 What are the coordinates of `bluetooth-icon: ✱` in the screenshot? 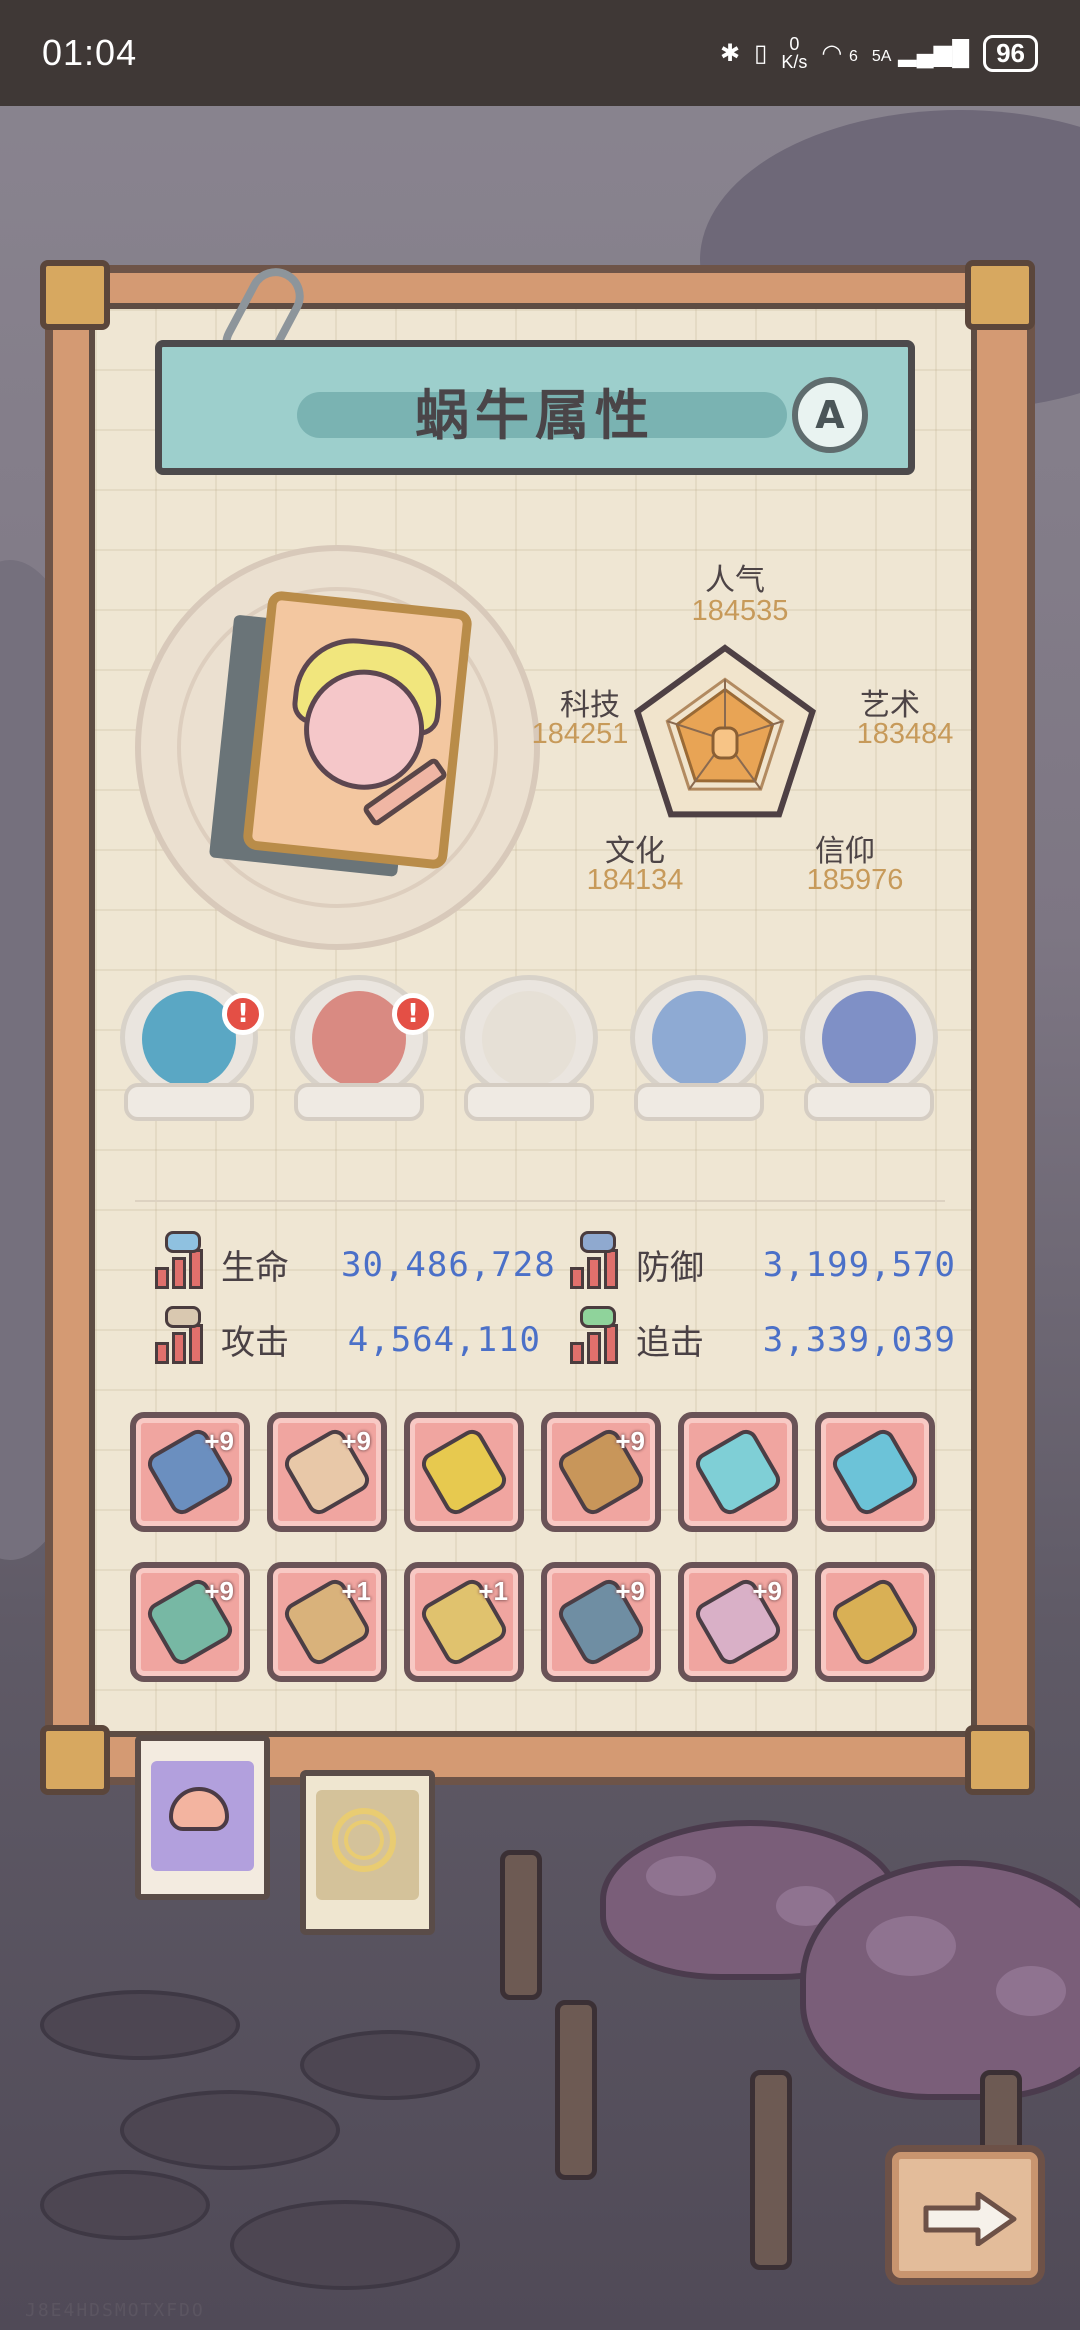 It's located at (730, 53).